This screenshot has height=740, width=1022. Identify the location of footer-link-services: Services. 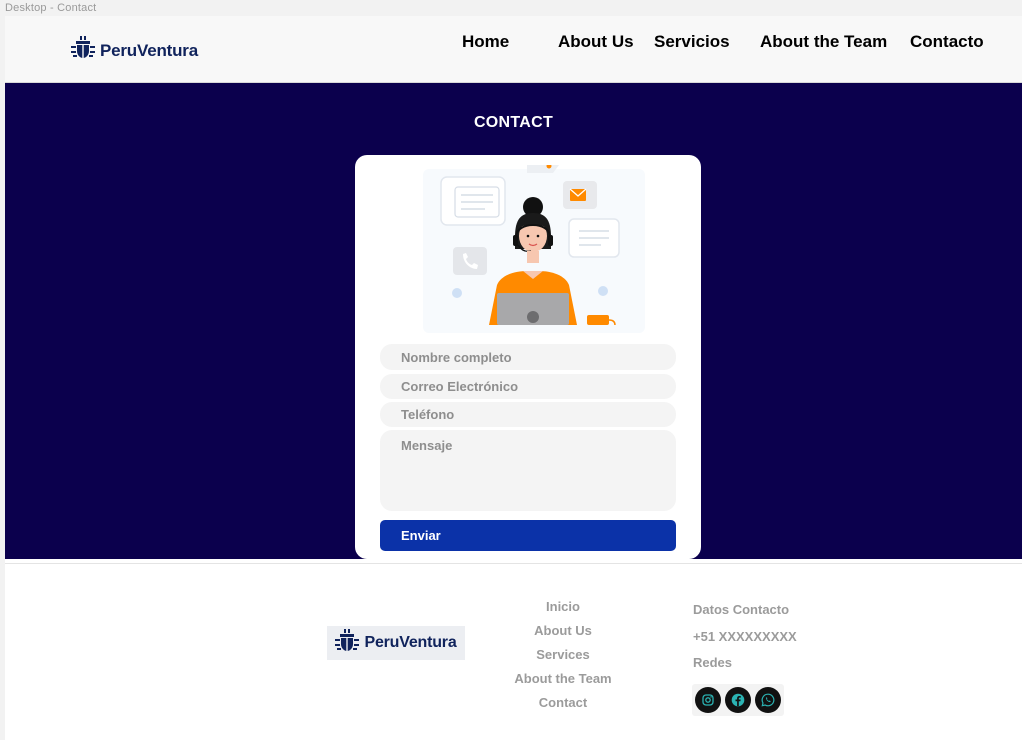
(563, 659).